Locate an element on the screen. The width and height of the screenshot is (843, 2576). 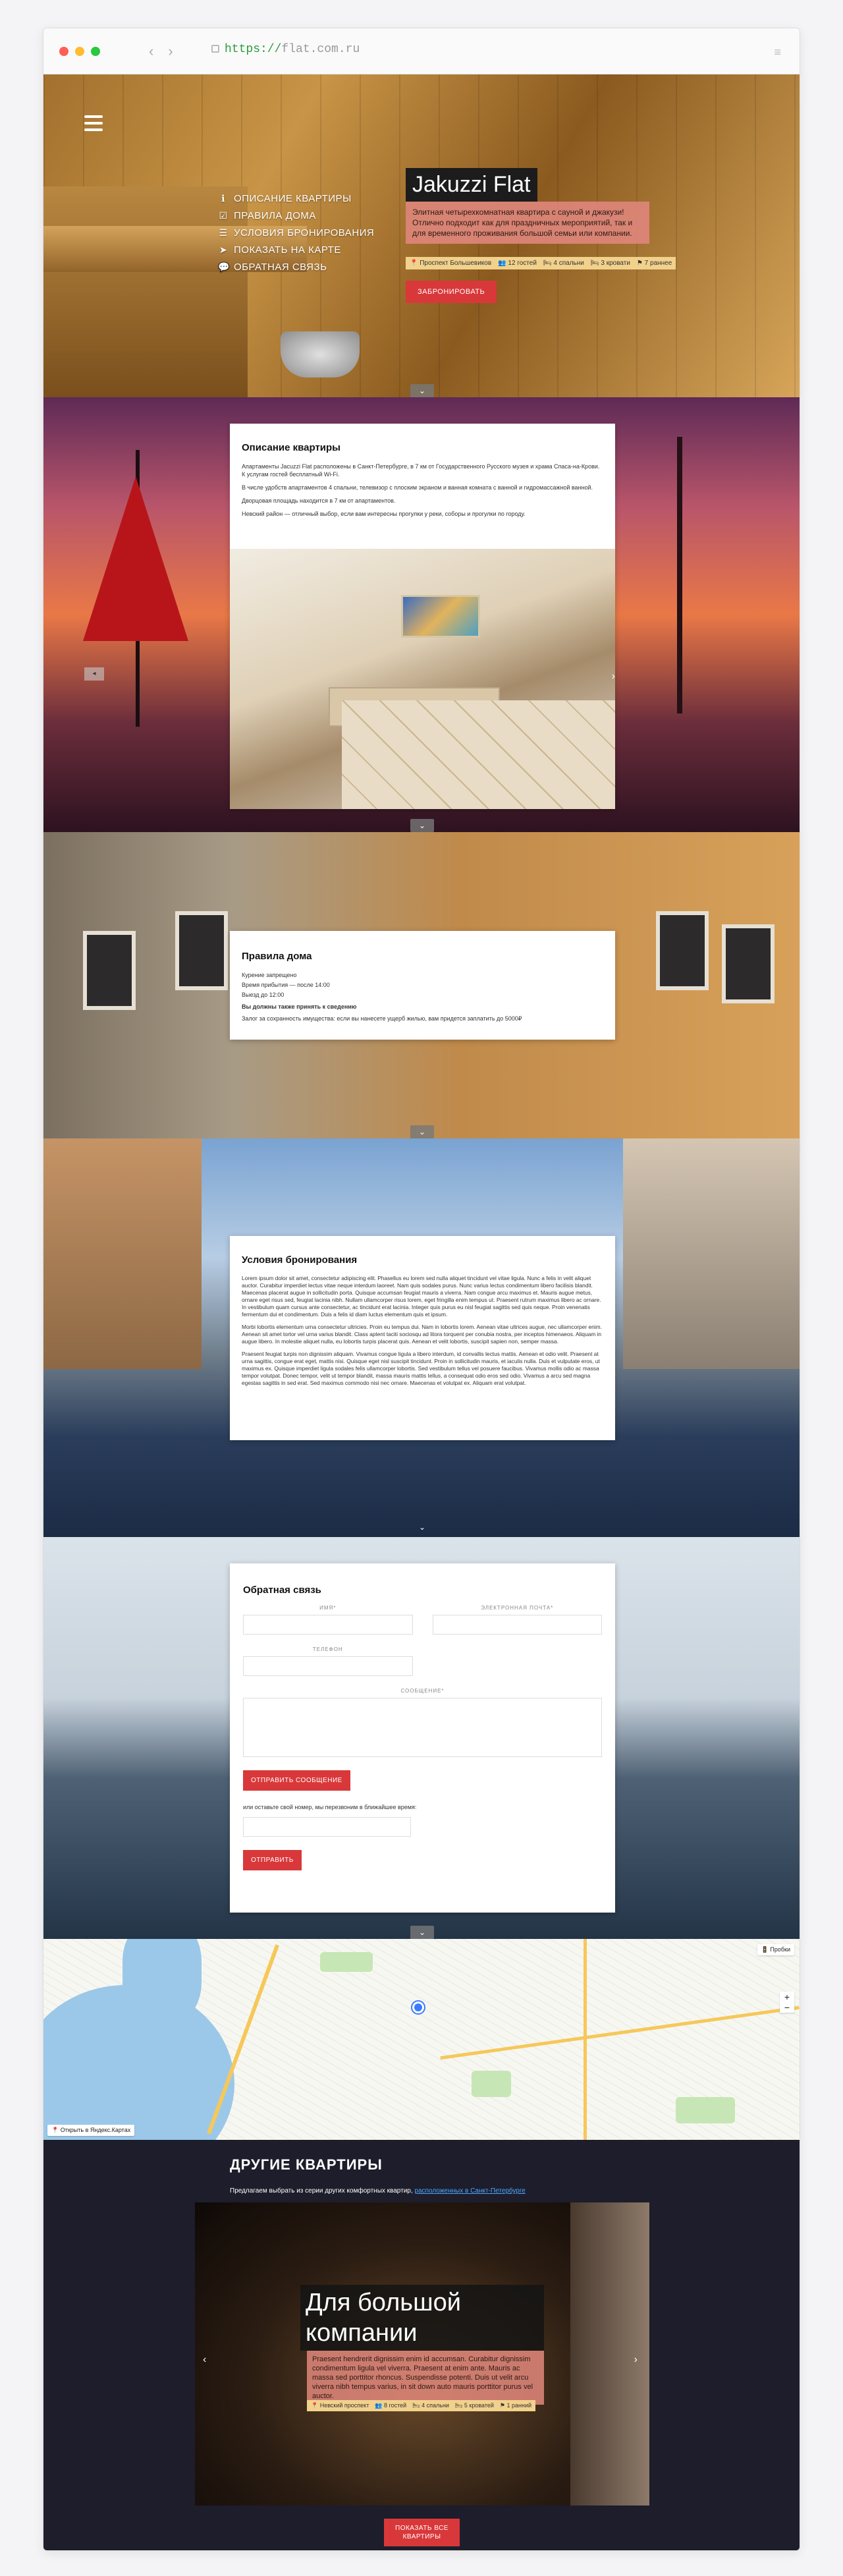
feature-checkin: ⚑ 7 раннее is located at coordinates (654, 263).